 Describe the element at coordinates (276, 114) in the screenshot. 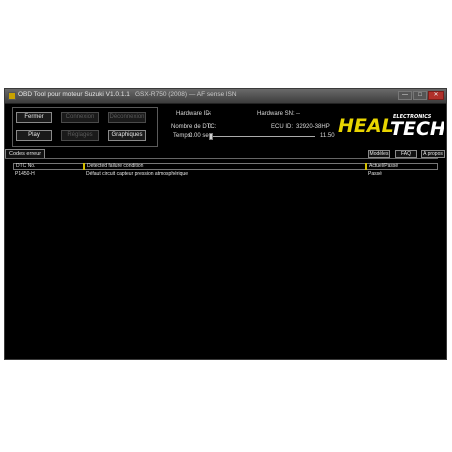

I see `hardware-sn-label: Hardware SN:` at that location.